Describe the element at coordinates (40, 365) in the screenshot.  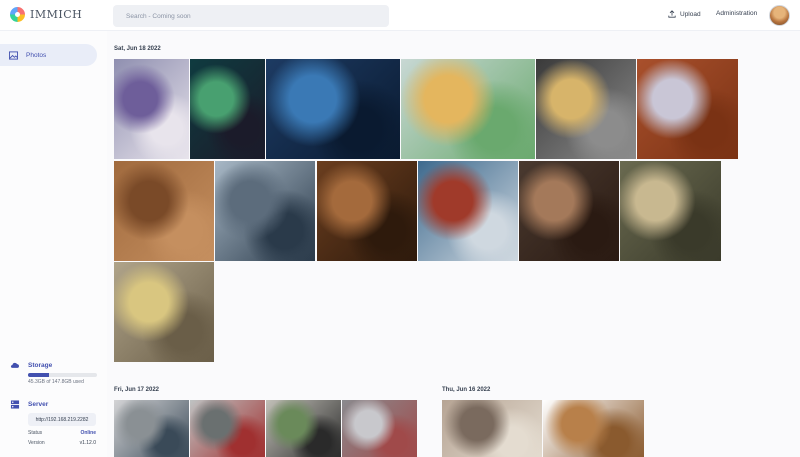
I see `storage-title: Storage` at that location.